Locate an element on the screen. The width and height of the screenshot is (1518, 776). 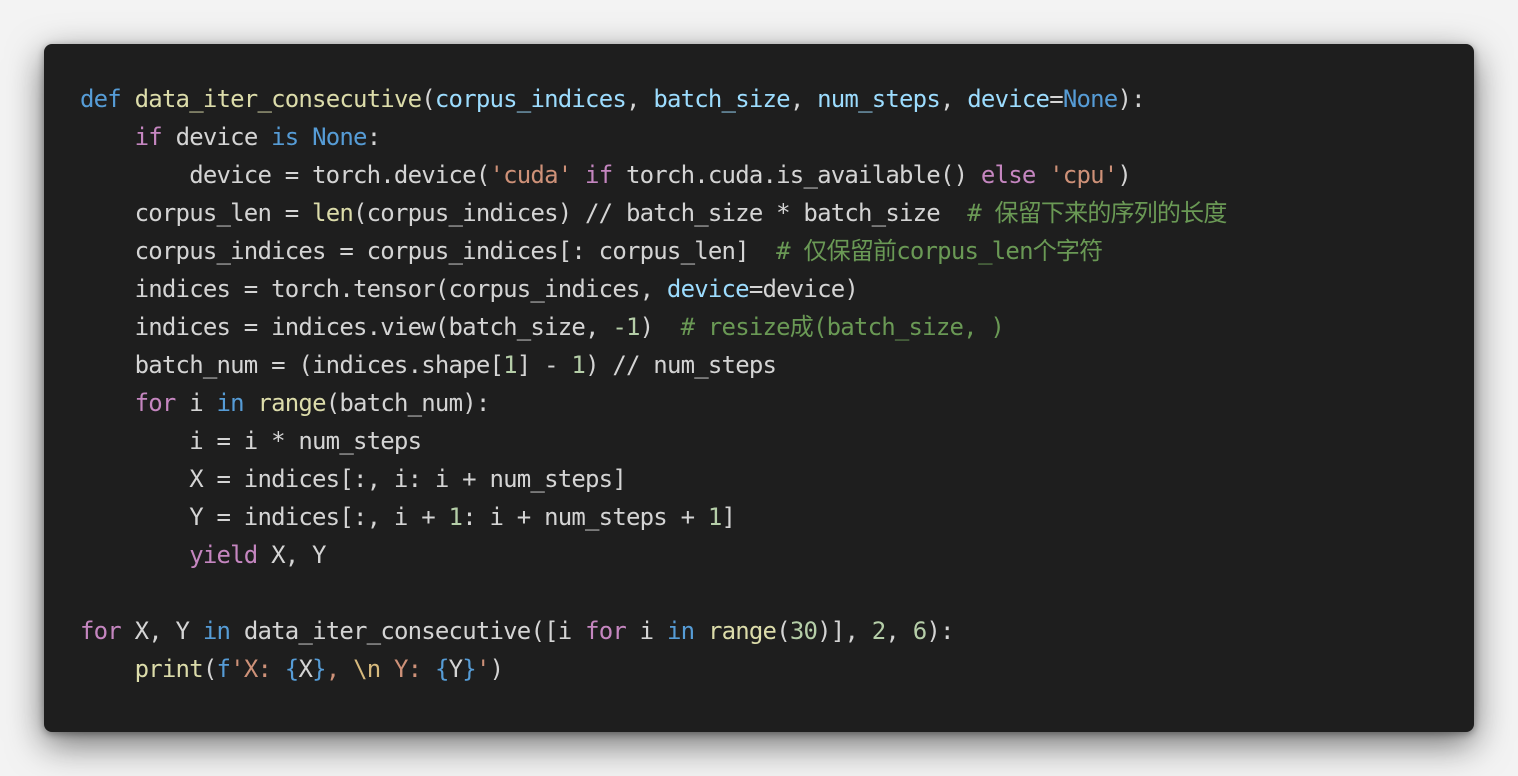
code-line: Y = indices[:, i + 1: i + num_steps + 1] is located at coordinates (653, 517).